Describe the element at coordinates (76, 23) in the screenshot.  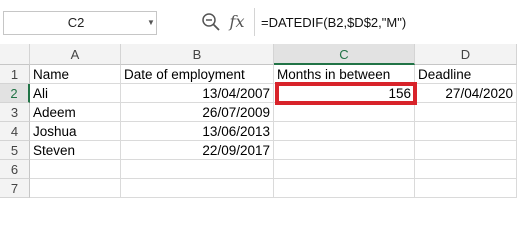
I see `name-box-value: C2` at that location.